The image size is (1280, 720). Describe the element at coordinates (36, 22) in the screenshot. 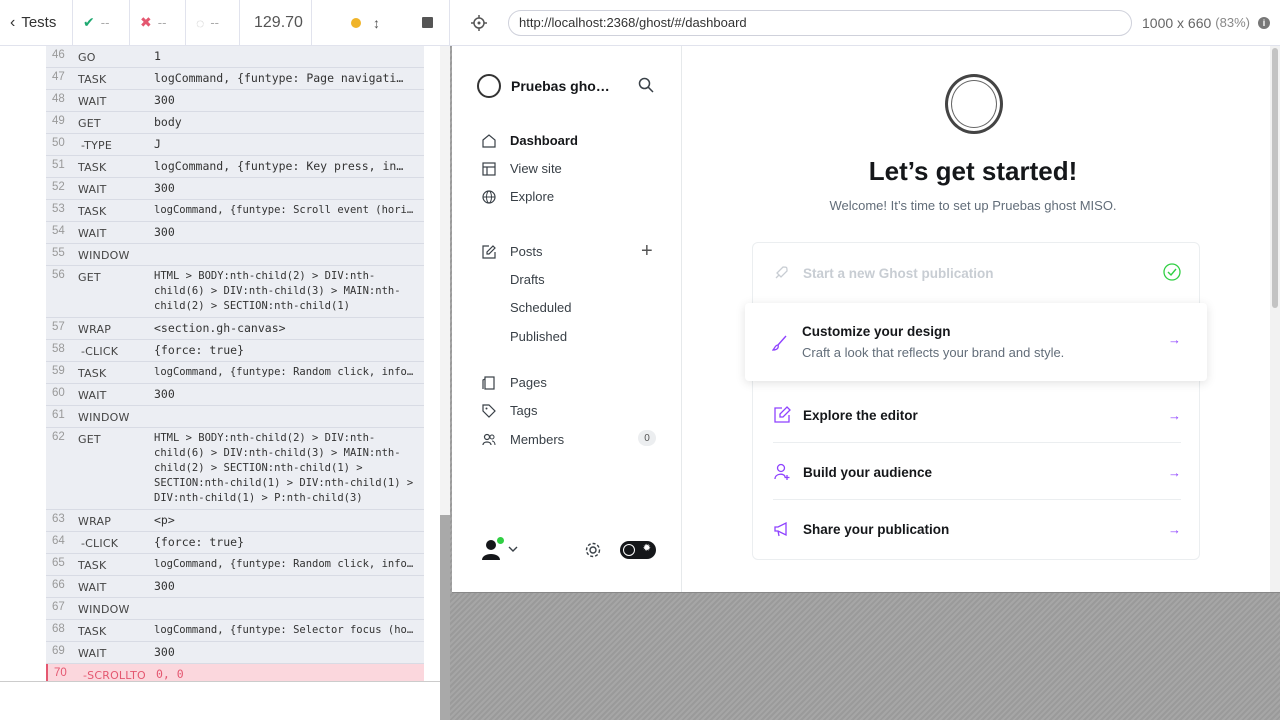

I see `tests-button: ‹ Tests` at that location.